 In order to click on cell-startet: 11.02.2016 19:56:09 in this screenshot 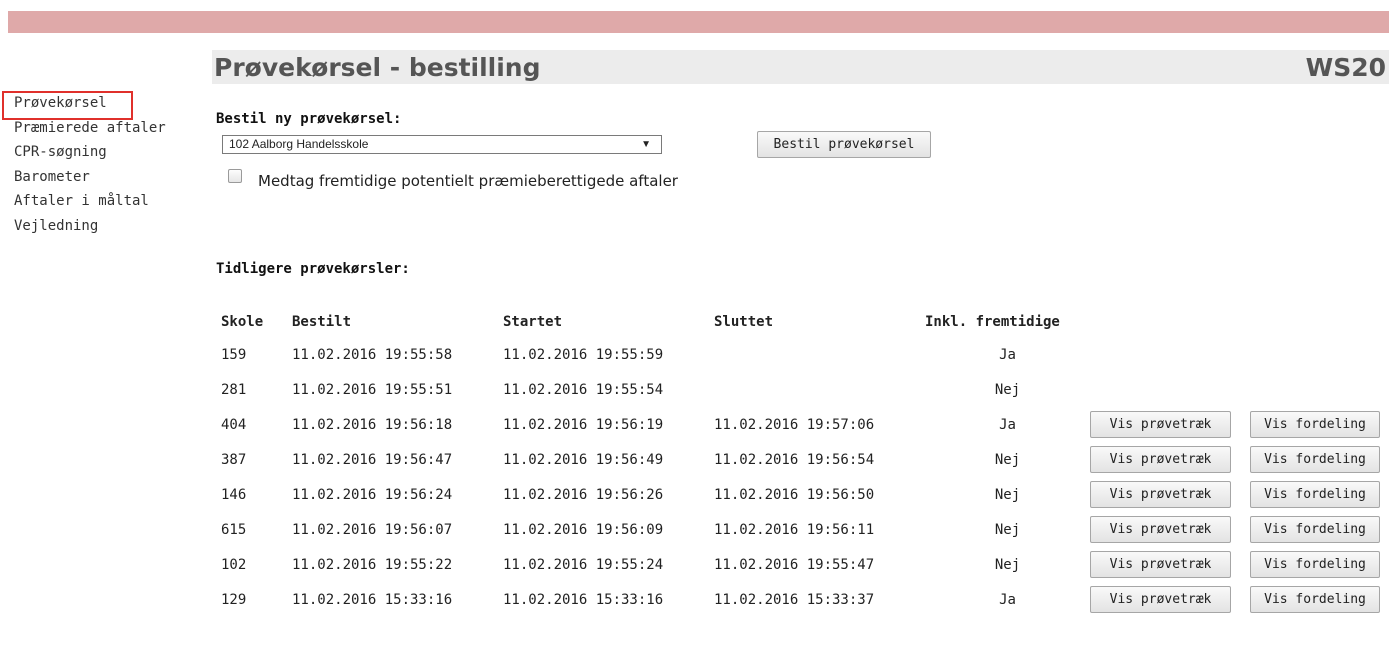, I will do `click(583, 529)`.